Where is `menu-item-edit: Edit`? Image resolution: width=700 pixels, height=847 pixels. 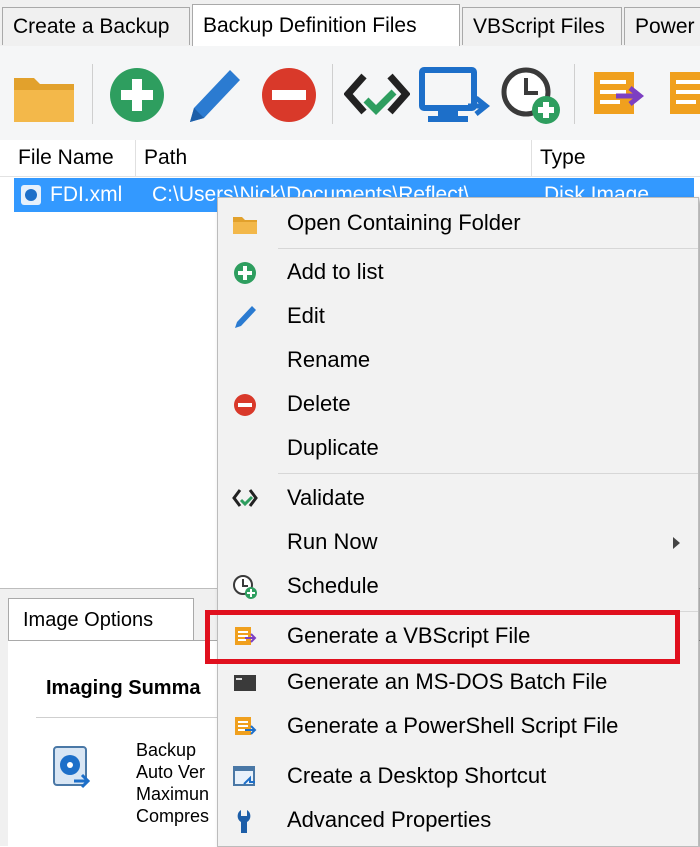 menu-item-edit: Edit is located at coordinates (458, 316).